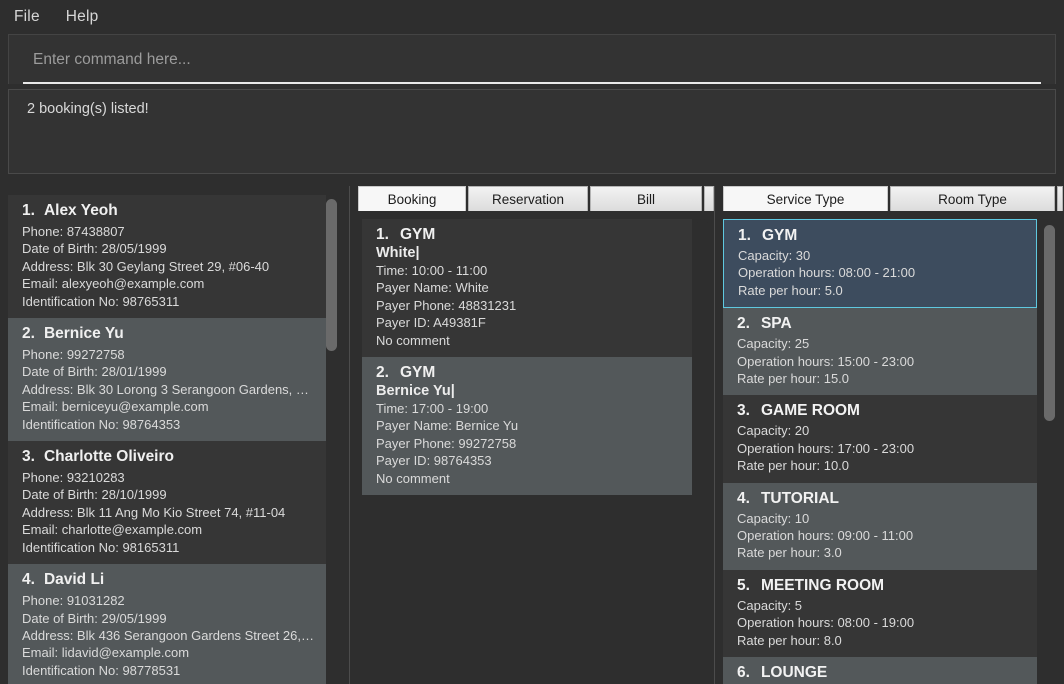 The height and width of the screenshot is (684, 1064). Describe the element at coordinates (882, 236) in the screenshot. I see `service-name: 1. GYM` at that location.